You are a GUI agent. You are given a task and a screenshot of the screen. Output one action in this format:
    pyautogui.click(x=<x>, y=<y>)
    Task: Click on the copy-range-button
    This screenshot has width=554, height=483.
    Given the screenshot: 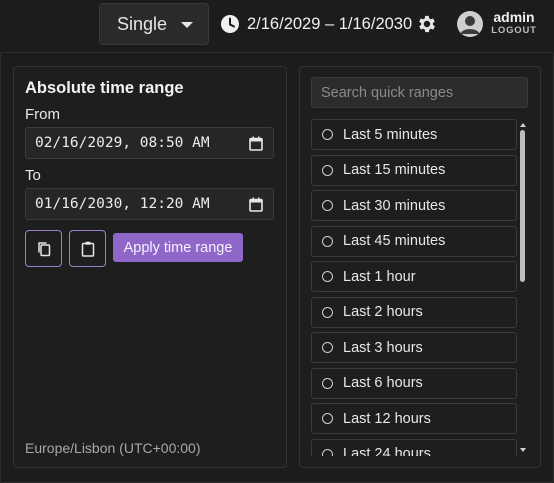 What is the action you would take?
    pyautogui.click(x=43, y=248)
    